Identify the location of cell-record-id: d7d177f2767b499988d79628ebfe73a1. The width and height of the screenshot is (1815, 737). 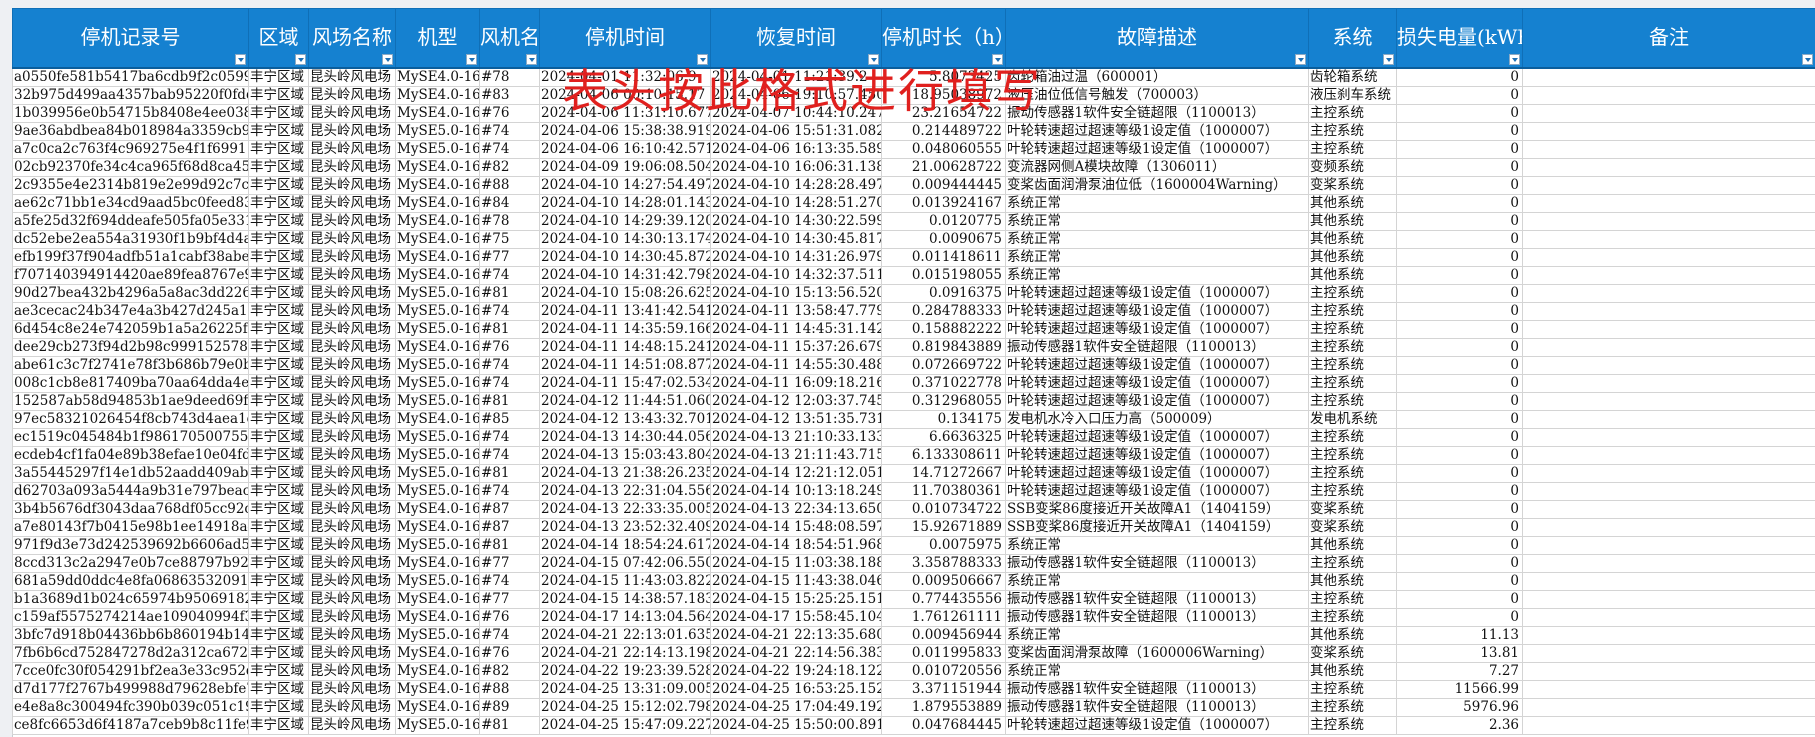
(130, 689).